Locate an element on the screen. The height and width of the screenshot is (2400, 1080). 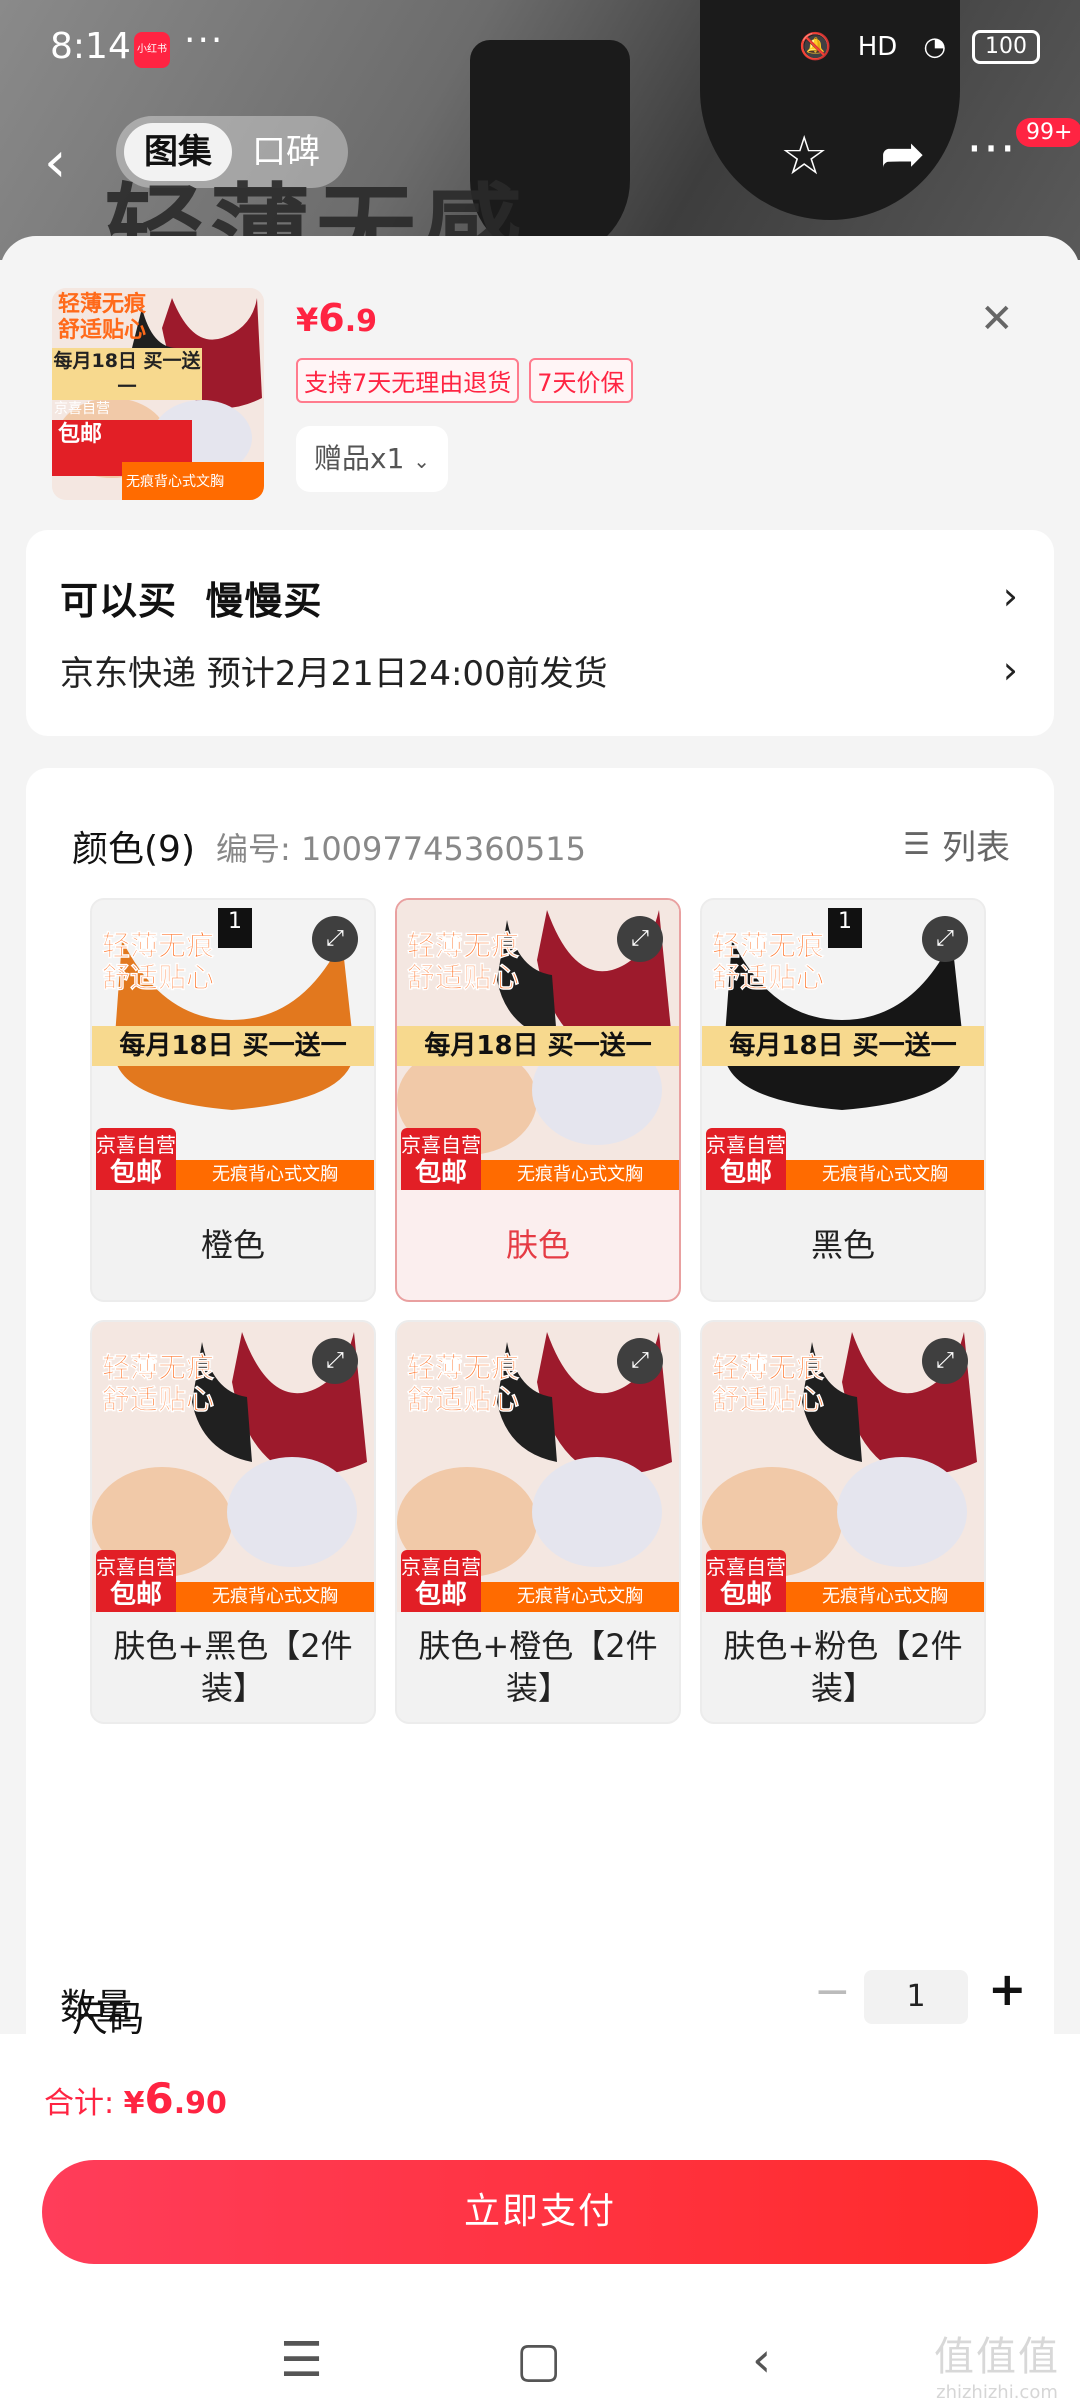
tag-7day-return: 支持7天无理由退货 is located at coordinates (408, 380).